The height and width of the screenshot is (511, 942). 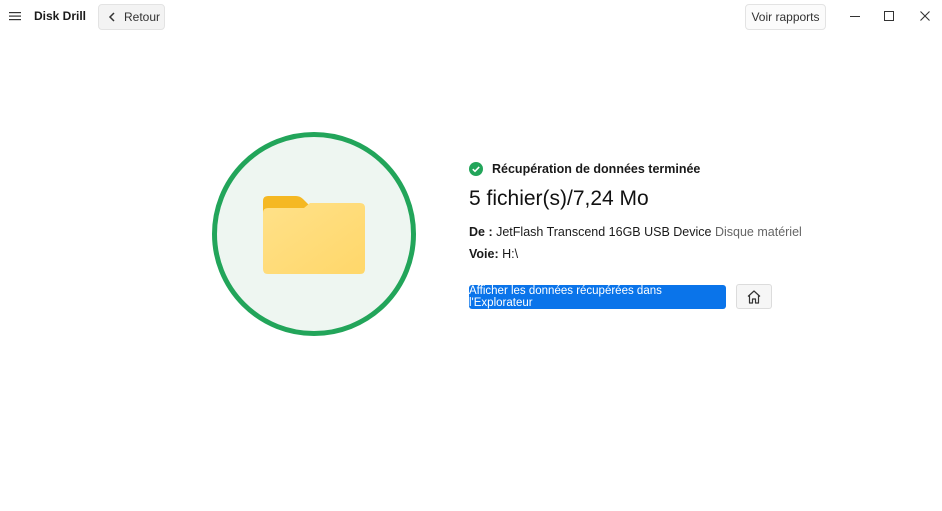 I want to click on back-button: Retour, so click(x=131, y=17).